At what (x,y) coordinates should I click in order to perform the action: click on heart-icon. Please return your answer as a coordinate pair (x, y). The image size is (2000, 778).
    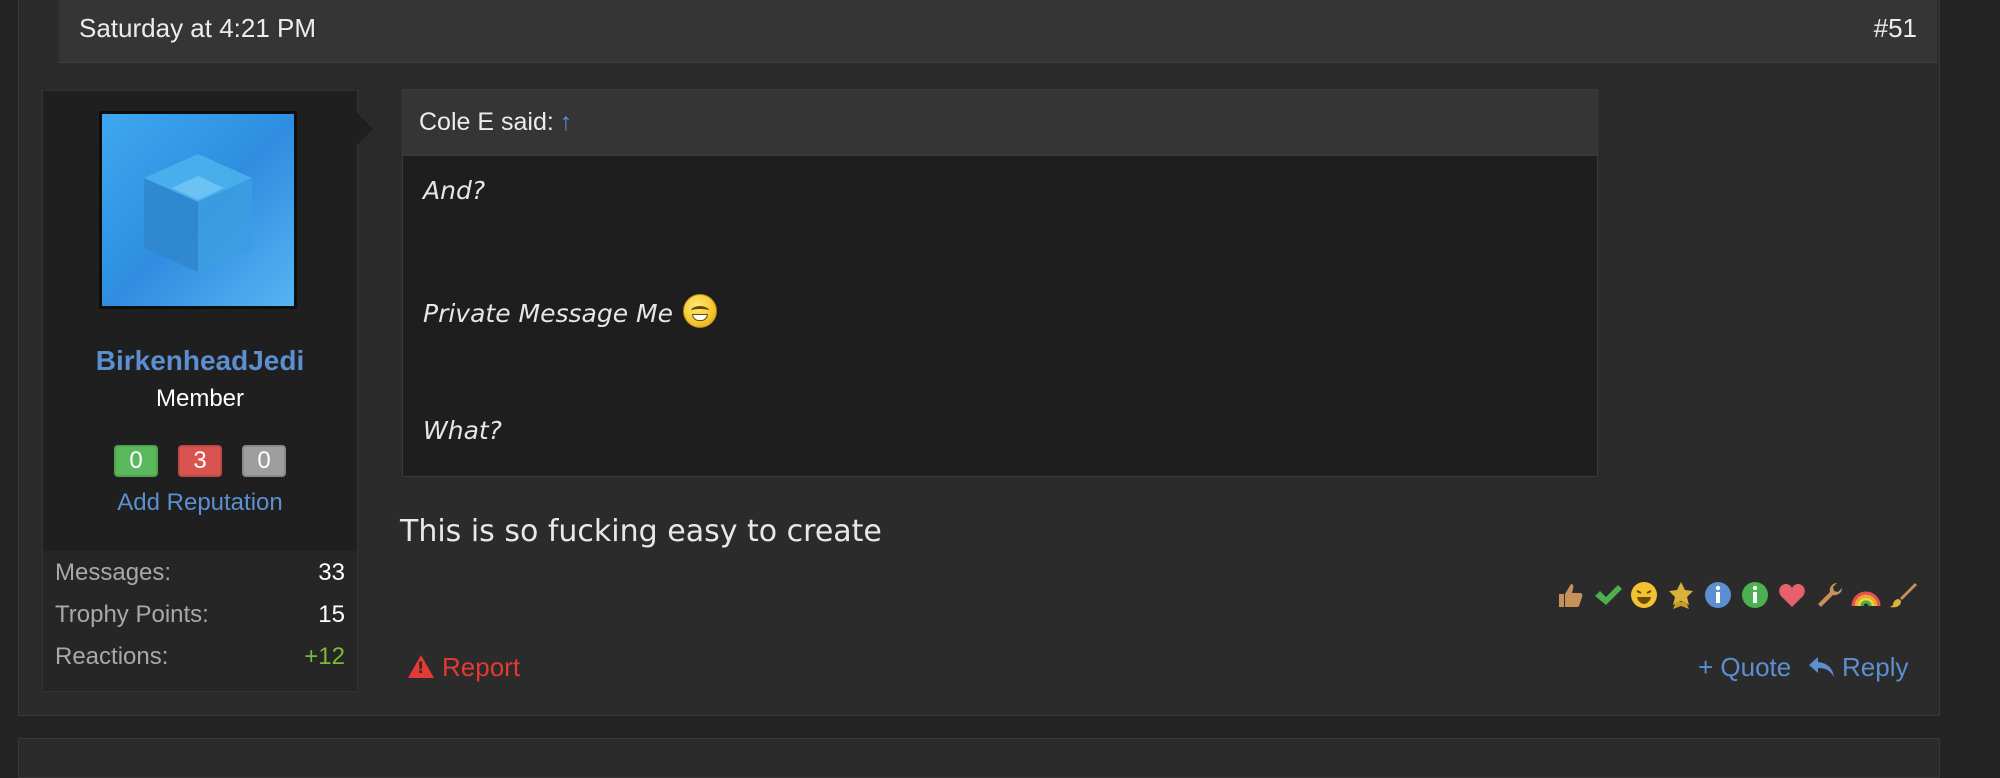
    Looking at the image, I should click on (1792, 595).